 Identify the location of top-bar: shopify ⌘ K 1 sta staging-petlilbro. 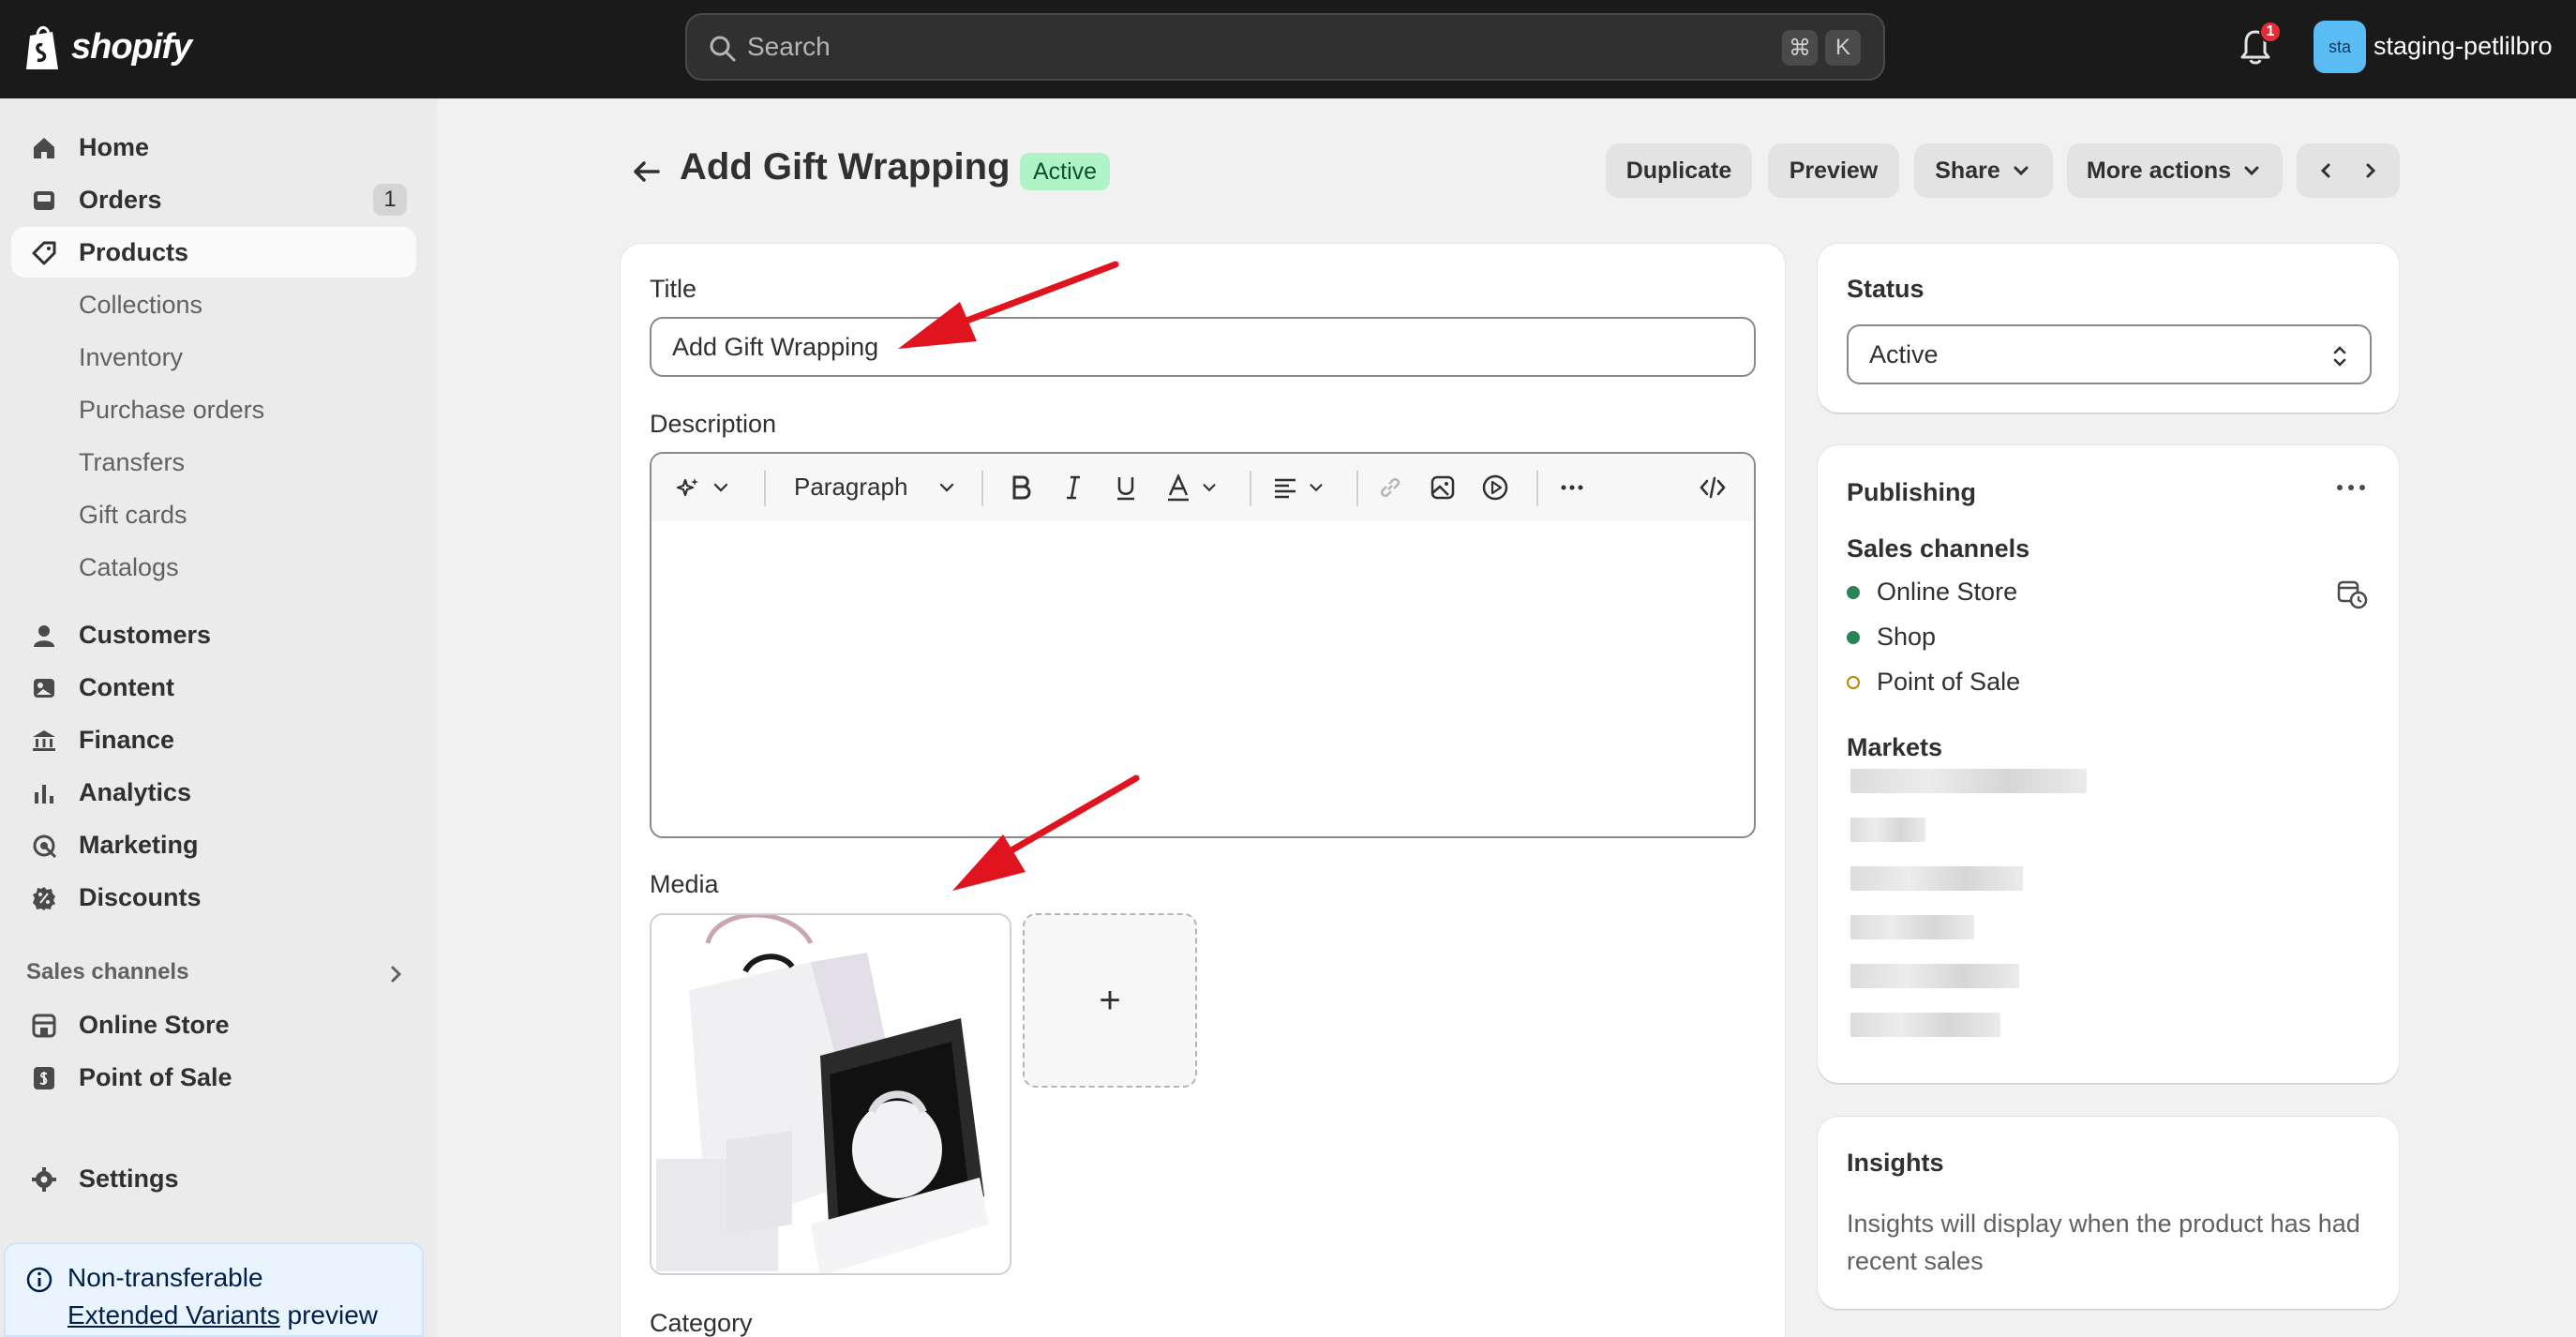
(1288, 49).